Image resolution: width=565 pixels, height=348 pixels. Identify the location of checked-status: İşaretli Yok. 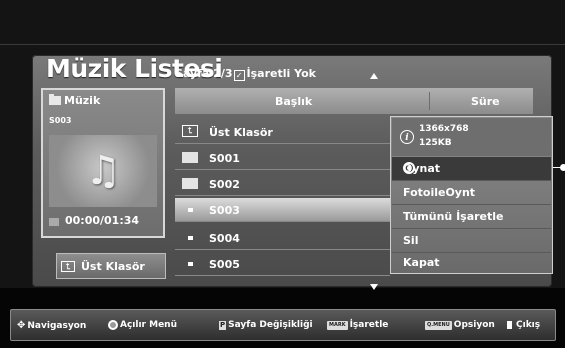
(281, 73).